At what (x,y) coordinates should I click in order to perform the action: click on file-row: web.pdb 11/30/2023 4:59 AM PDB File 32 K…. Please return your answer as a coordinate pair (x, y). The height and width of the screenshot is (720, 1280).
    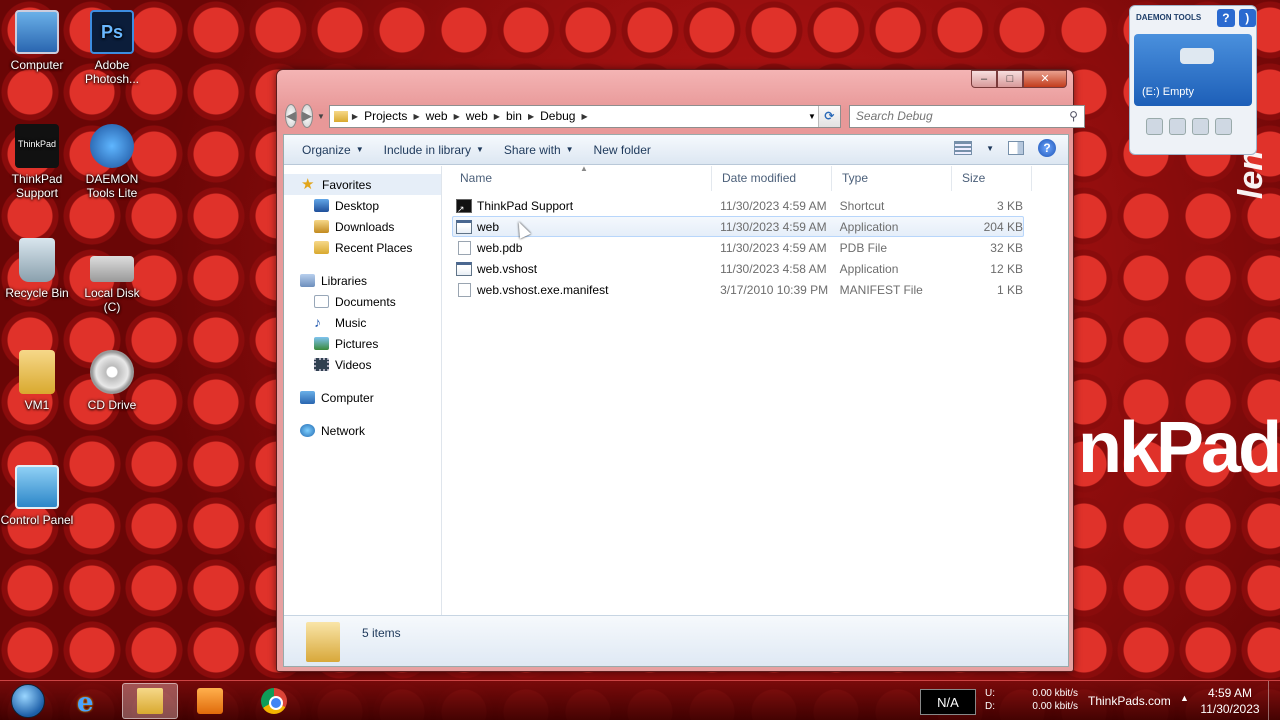
    Looking at the image, I should click on (738, 247).